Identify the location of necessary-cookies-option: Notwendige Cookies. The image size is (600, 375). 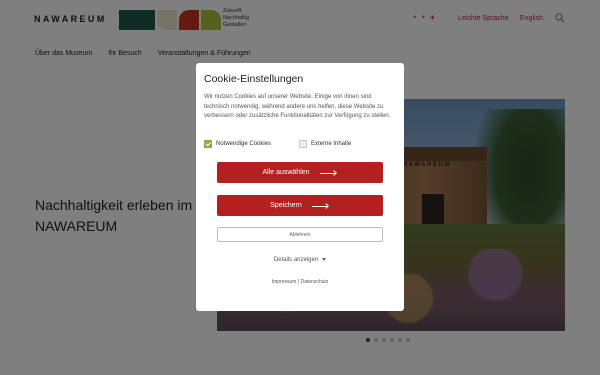
(237, 144).